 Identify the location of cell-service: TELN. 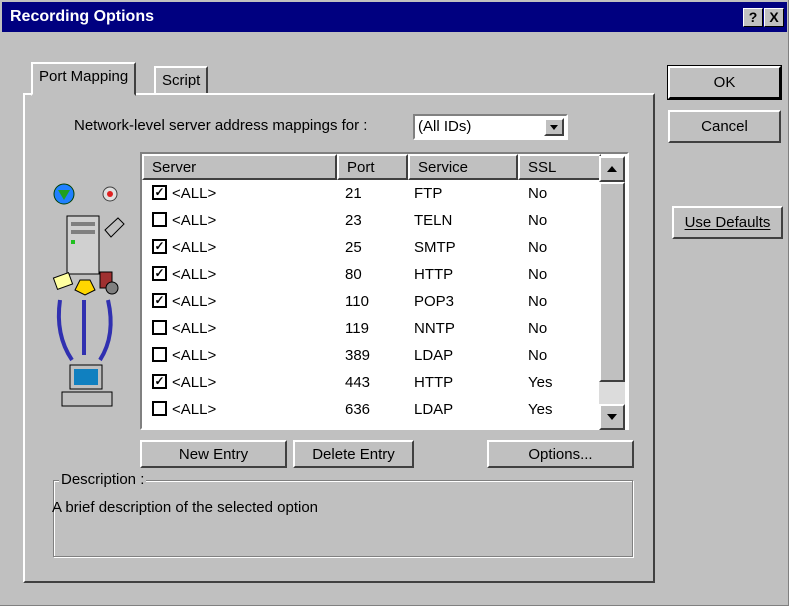
(433, 220).